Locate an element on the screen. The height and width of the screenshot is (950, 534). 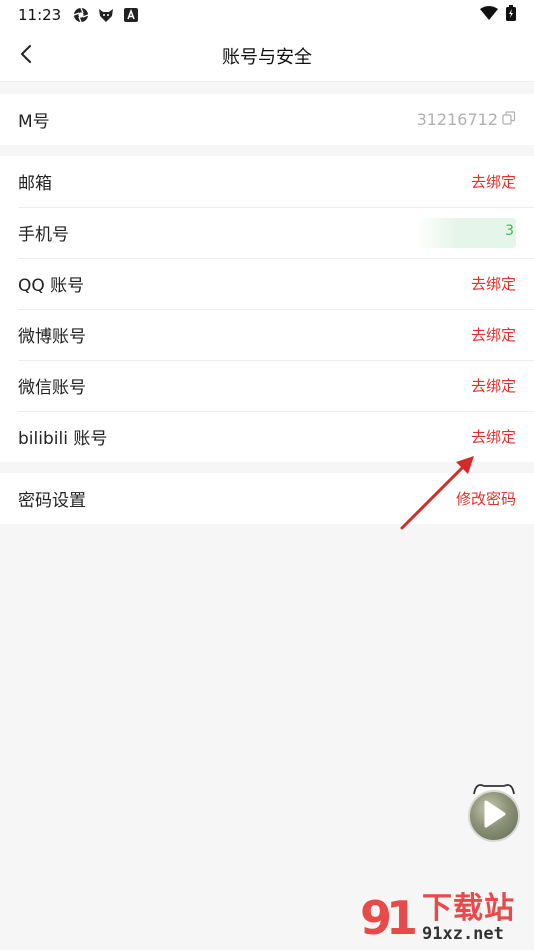
bind-bilibili-button: 去绑定 is located at coordinates (493, 436).